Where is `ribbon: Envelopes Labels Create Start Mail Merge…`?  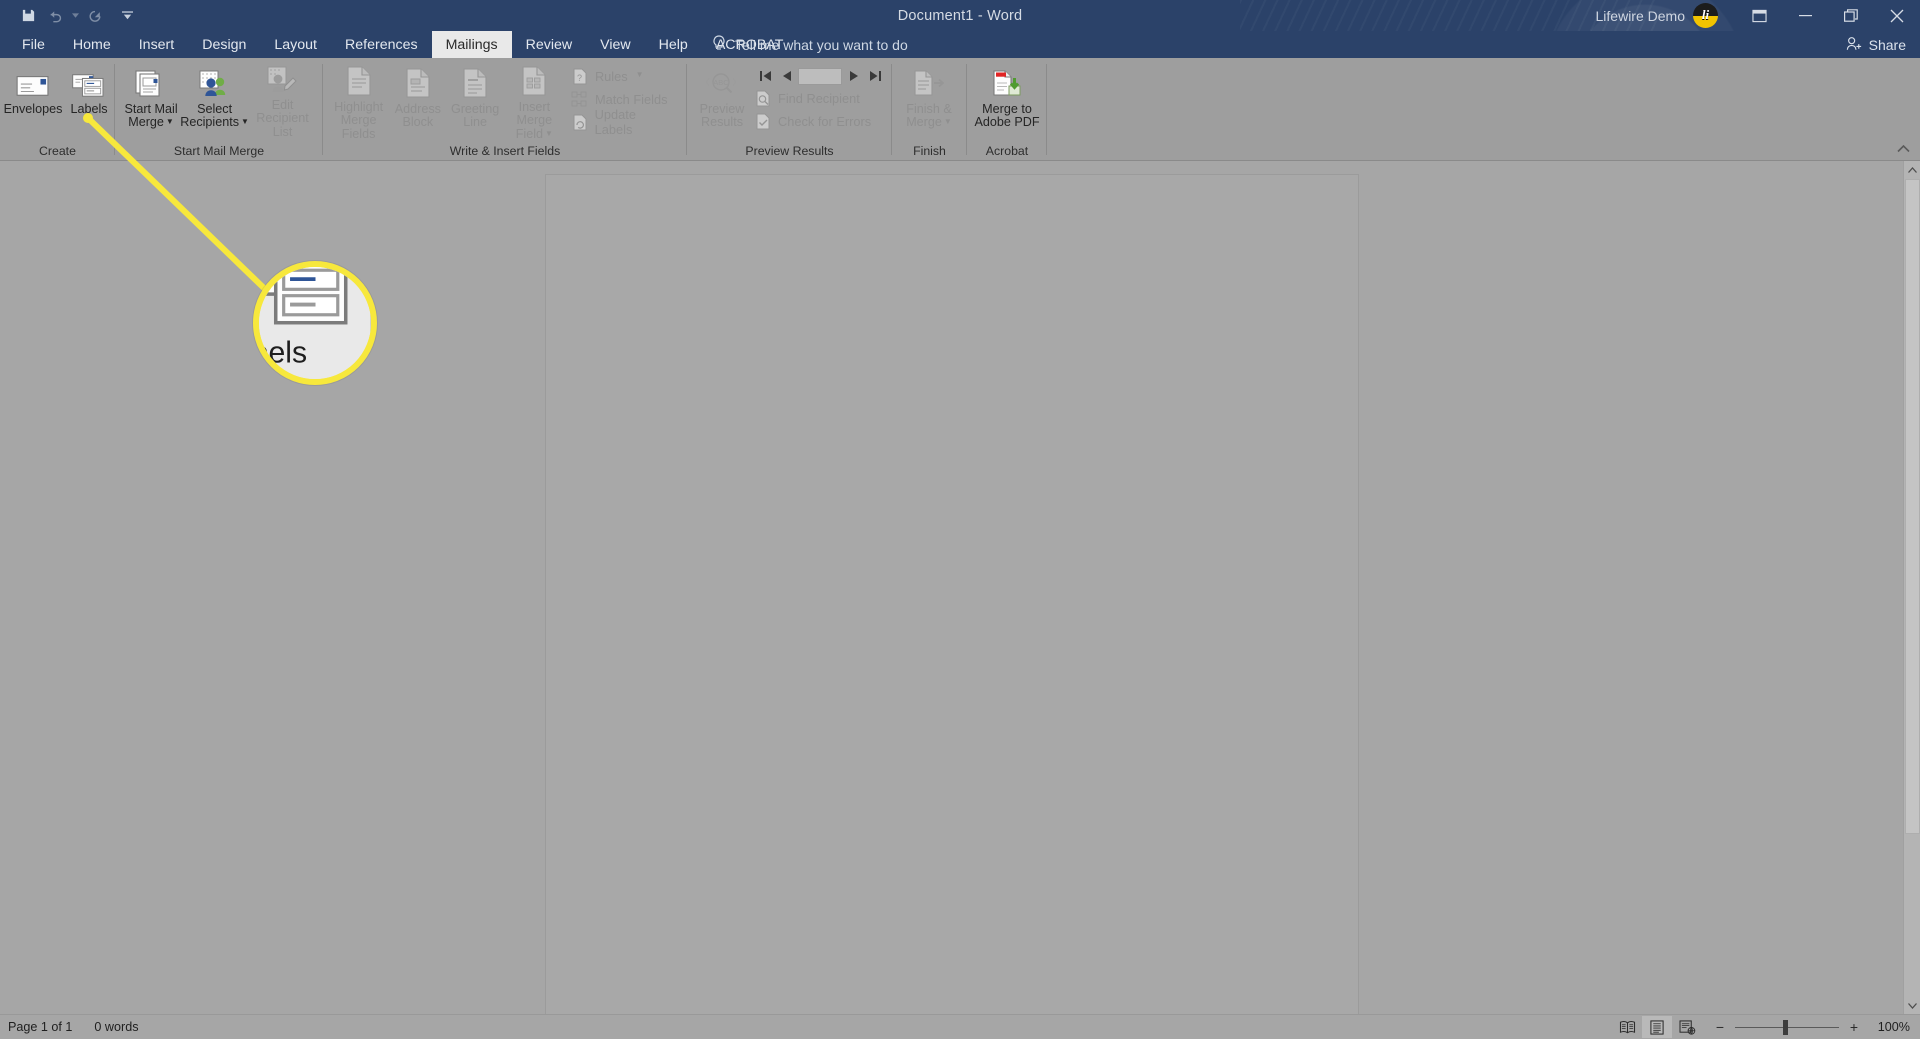
ribbon: Envelopes Labels Create Start Mail Merge… is located at coordinates (960, 109).